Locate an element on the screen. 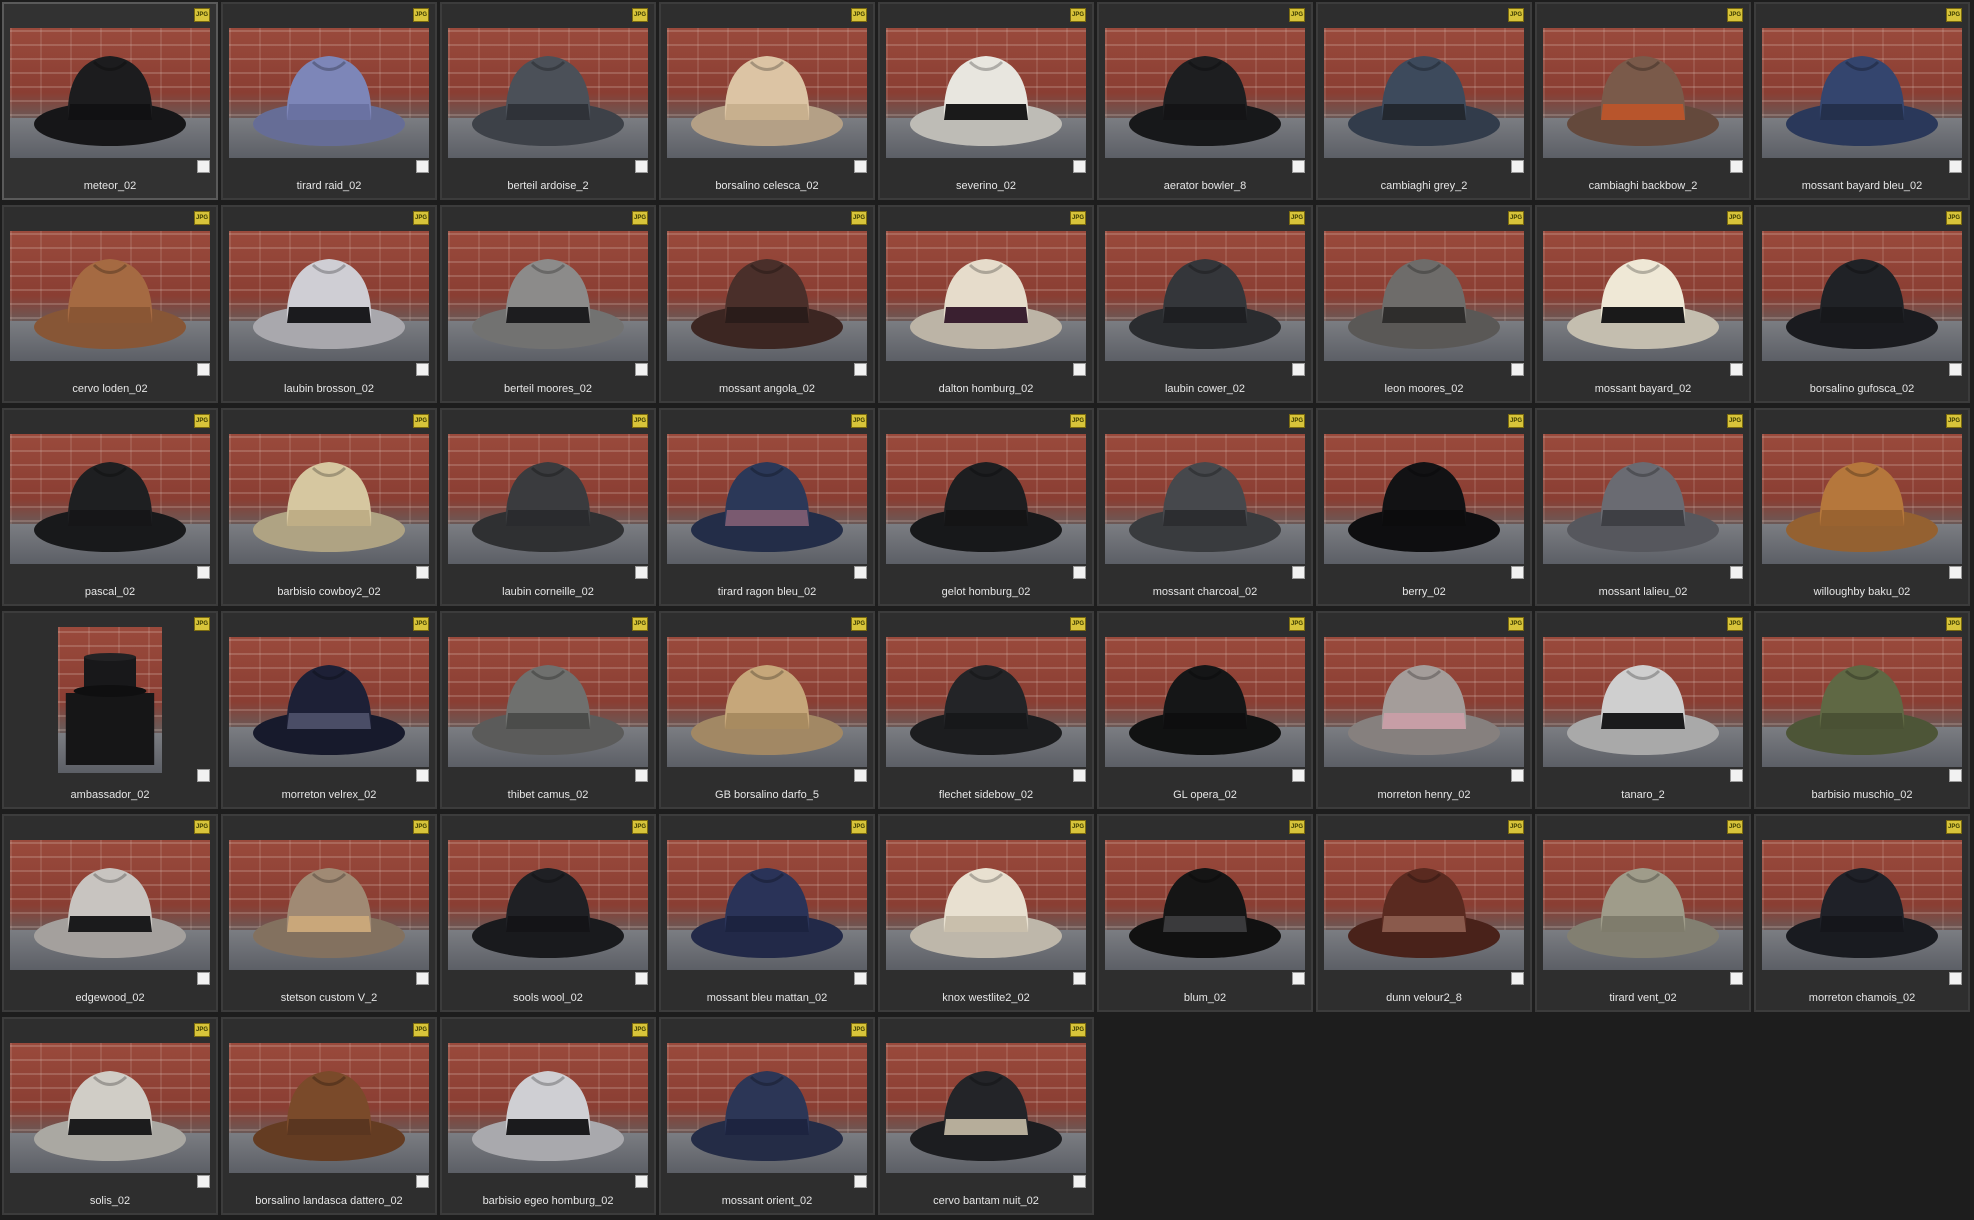 This screenshot has height=1220, width=1974. thumbnail-tirard-ragon-bleu-02: JPG tirard ragon bleu_02 is located at coordinates (767, 507).